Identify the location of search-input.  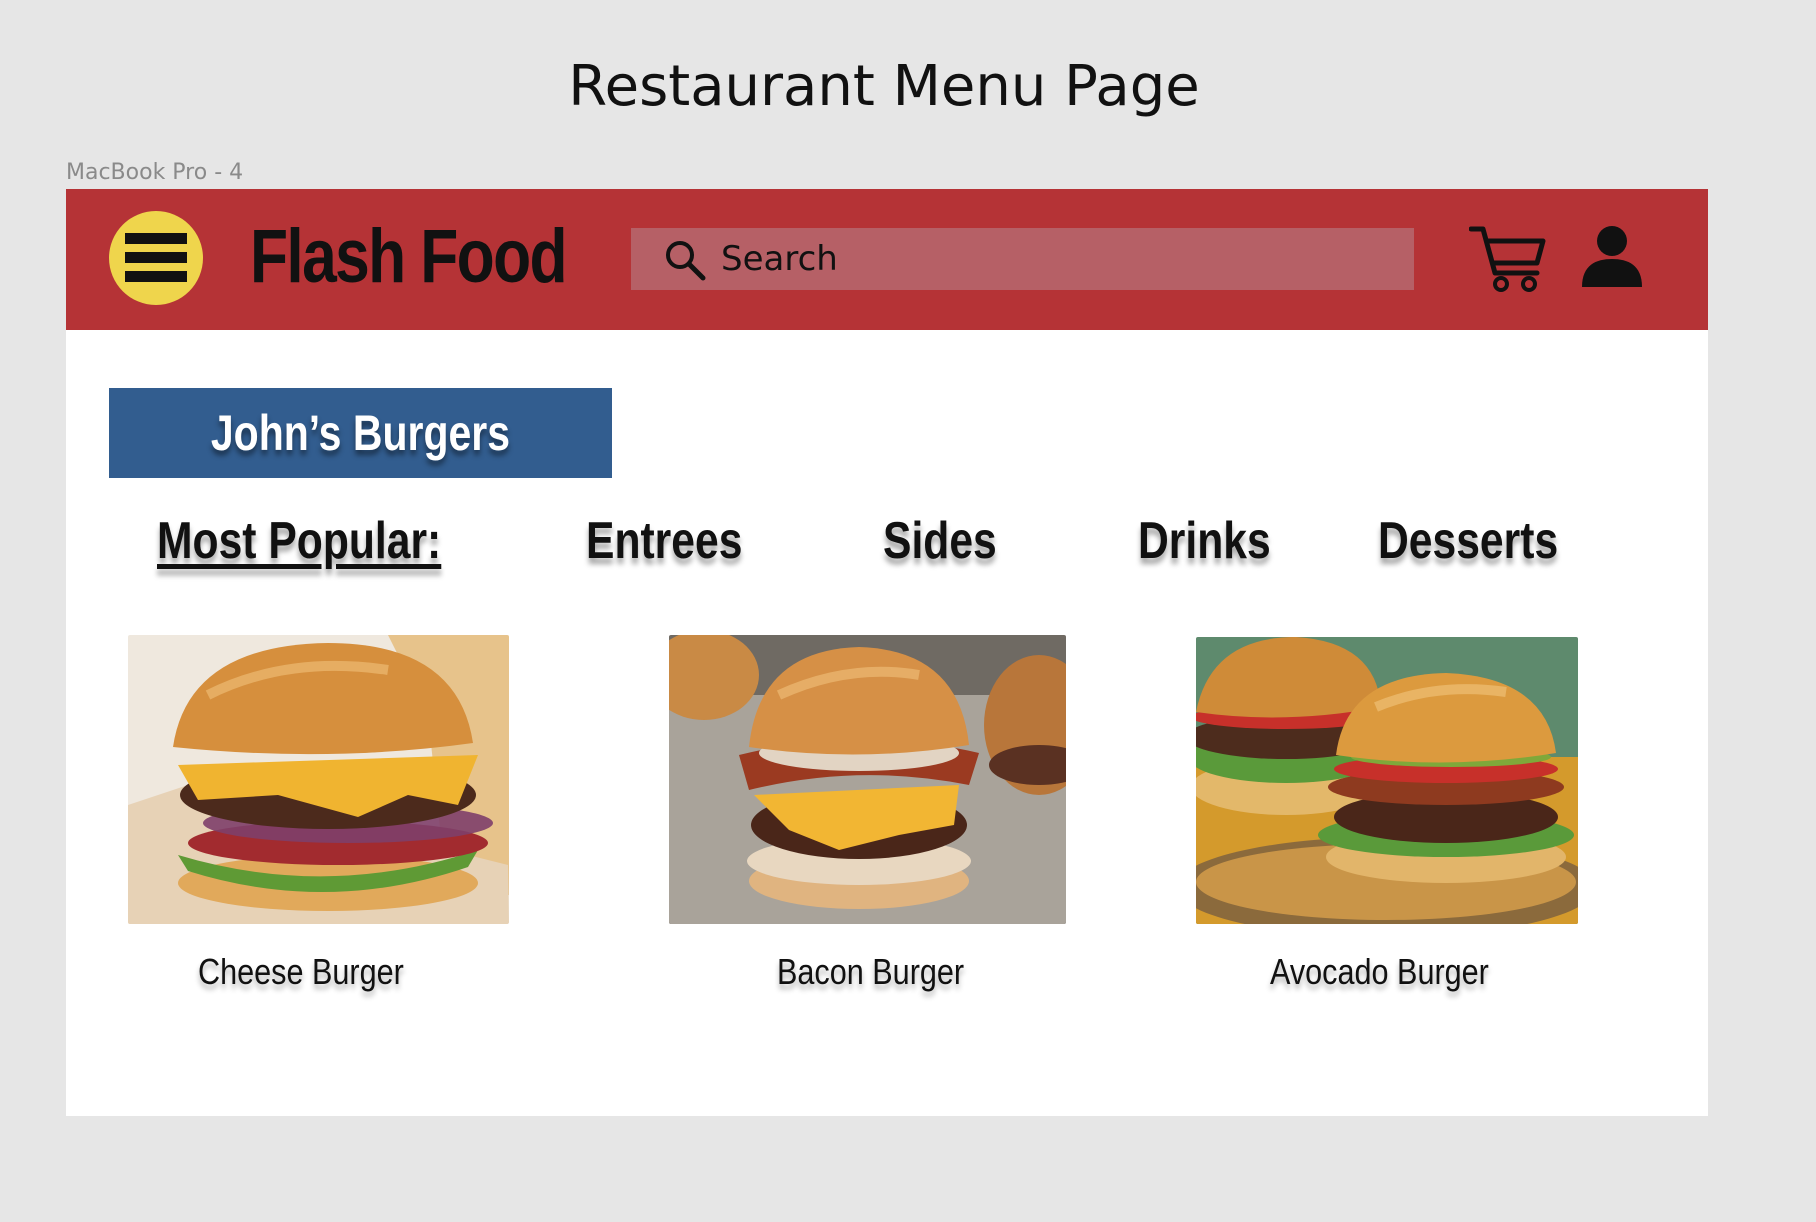
(1051, 259).